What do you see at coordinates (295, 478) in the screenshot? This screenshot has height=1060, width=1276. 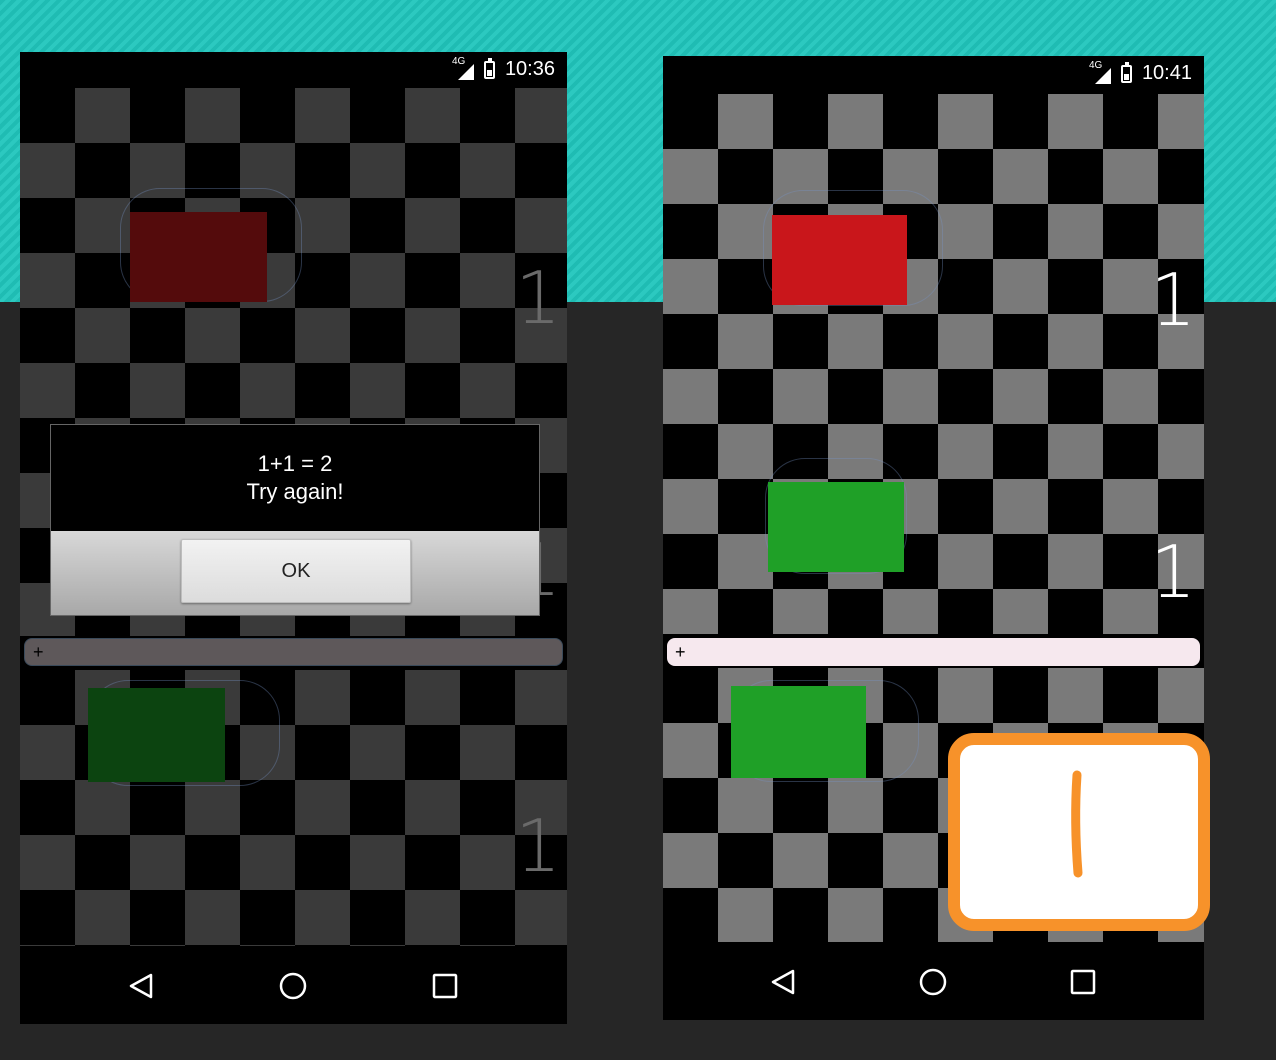 I see `dialog-message: 1+1 = 2 Try again!` at bounding box center [295, 478].